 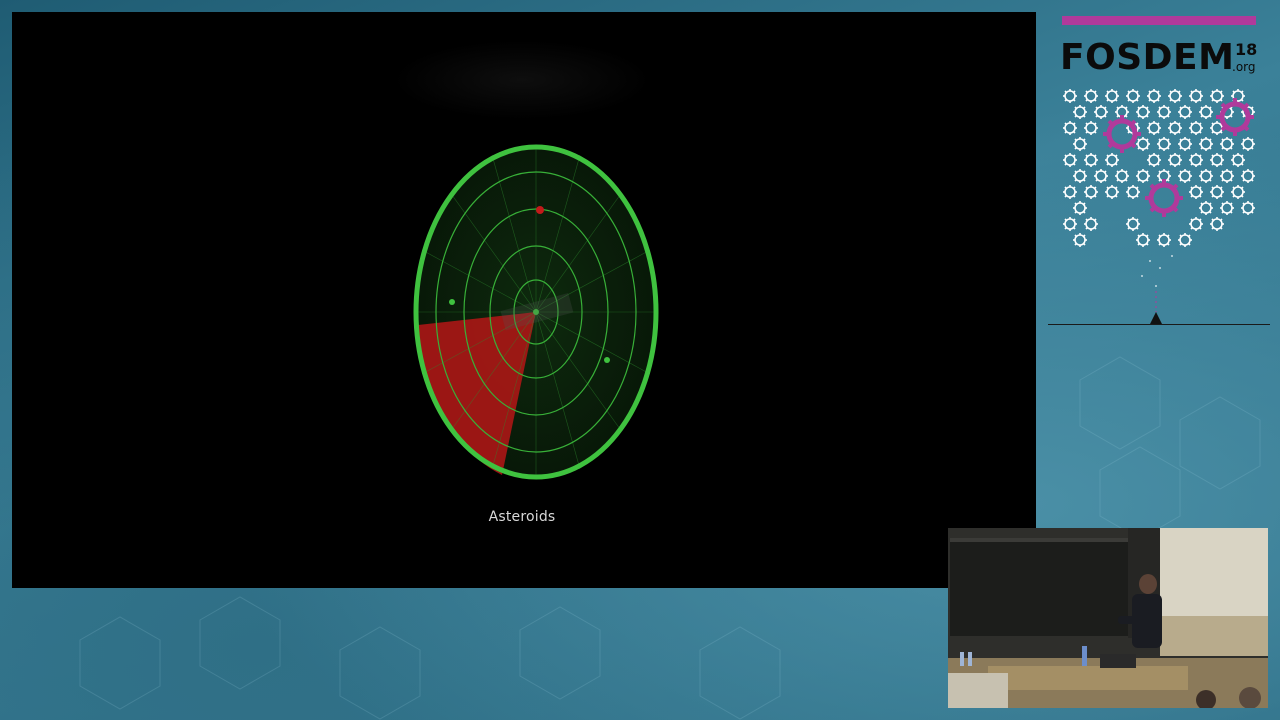 What do you see at coordinates (1147, 57) in the screenshot?
I see `brand-name: FOSDEM` at bounding box center [1147, 57].